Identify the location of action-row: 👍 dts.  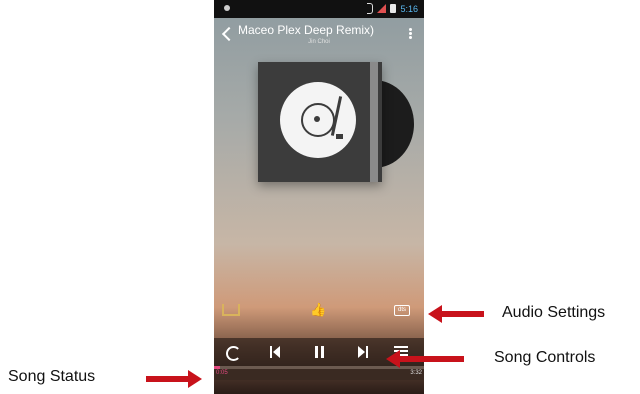
(319, 311).